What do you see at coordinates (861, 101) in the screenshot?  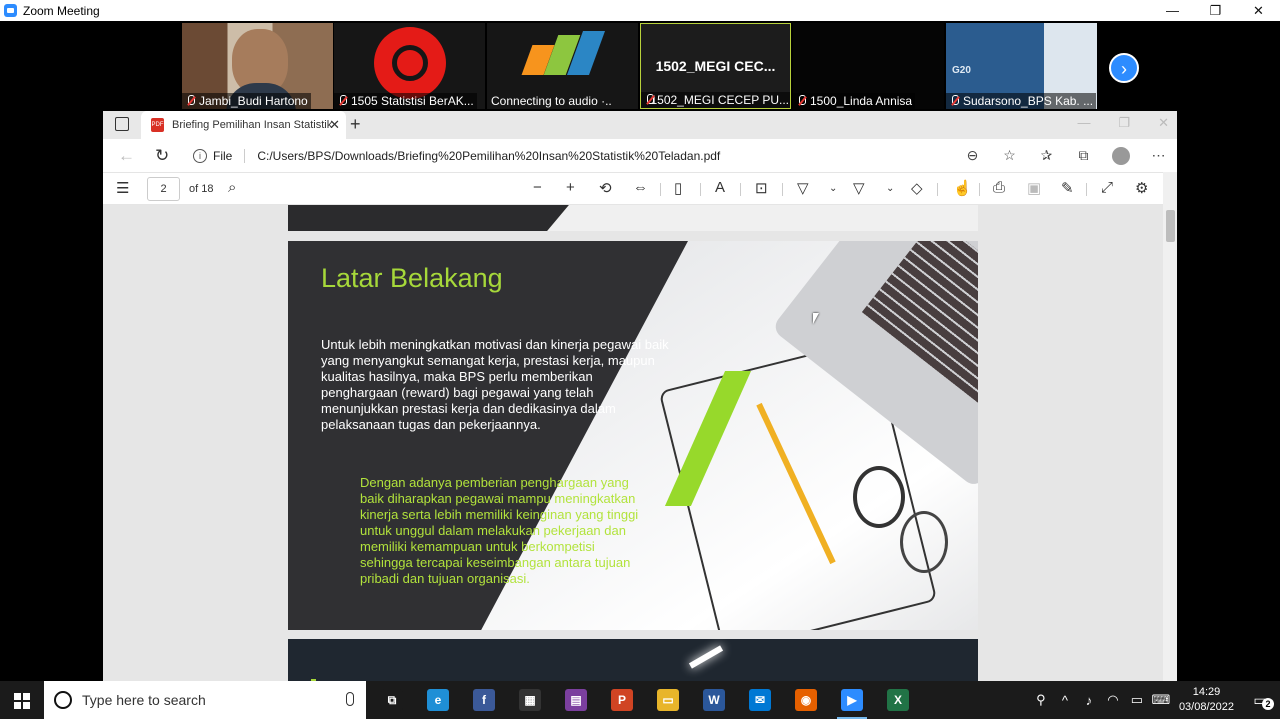 I see `participant-name: 1500_Linda Annisa` at bounding box center [861, 101].